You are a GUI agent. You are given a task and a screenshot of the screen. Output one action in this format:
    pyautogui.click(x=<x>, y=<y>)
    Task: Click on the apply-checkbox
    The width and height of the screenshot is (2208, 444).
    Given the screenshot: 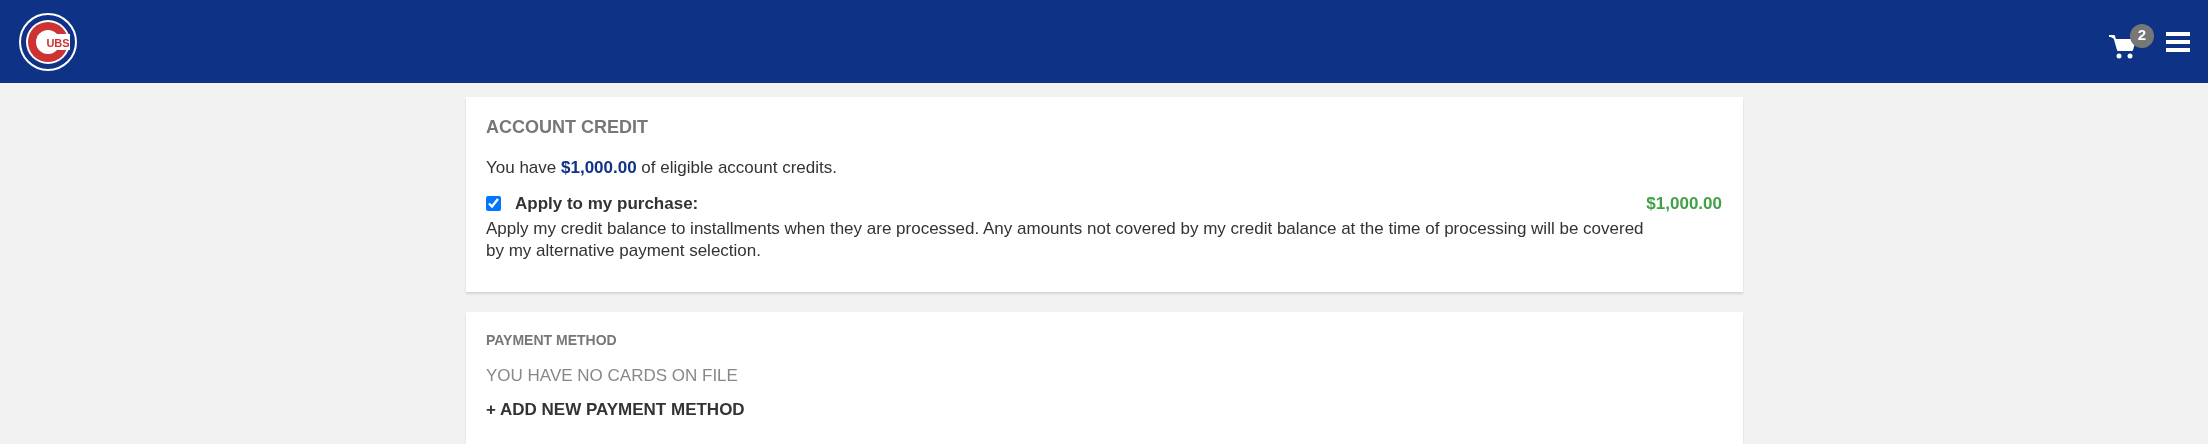 What is the action you would take?
    pyautogui.click(x=493, y=203)
    